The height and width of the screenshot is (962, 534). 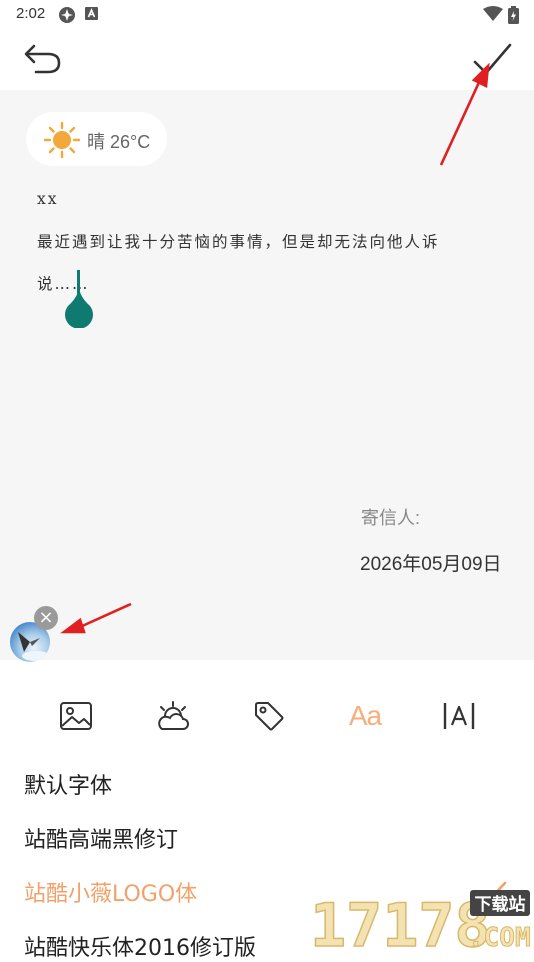 What do you see at coordinates (267, 14) in the screenshot?
I see `status-bar: 2:02` at bounding box center [267, 14].